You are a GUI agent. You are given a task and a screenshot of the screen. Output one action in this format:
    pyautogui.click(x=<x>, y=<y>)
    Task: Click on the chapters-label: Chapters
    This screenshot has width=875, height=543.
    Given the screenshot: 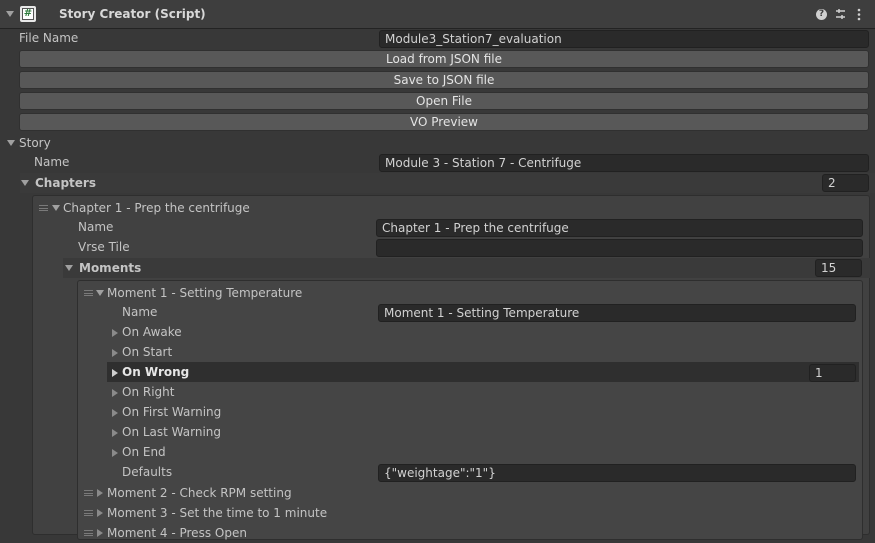 What is the action you would take?
    pyautogui.click(x=65, y=183)
    